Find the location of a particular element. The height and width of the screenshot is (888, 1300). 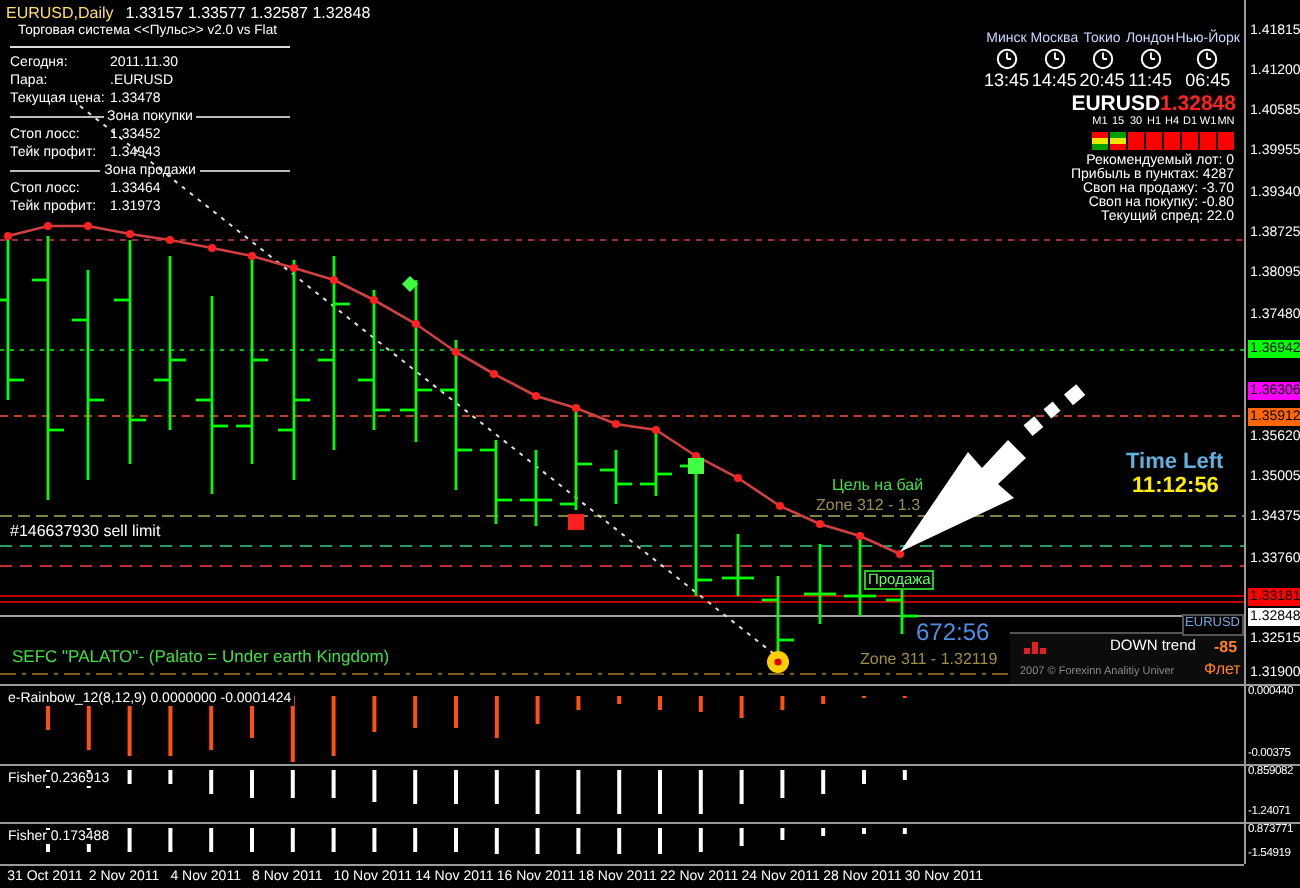

chart-symbol: EURUSD,Daily is located at coordinates (60, 14).